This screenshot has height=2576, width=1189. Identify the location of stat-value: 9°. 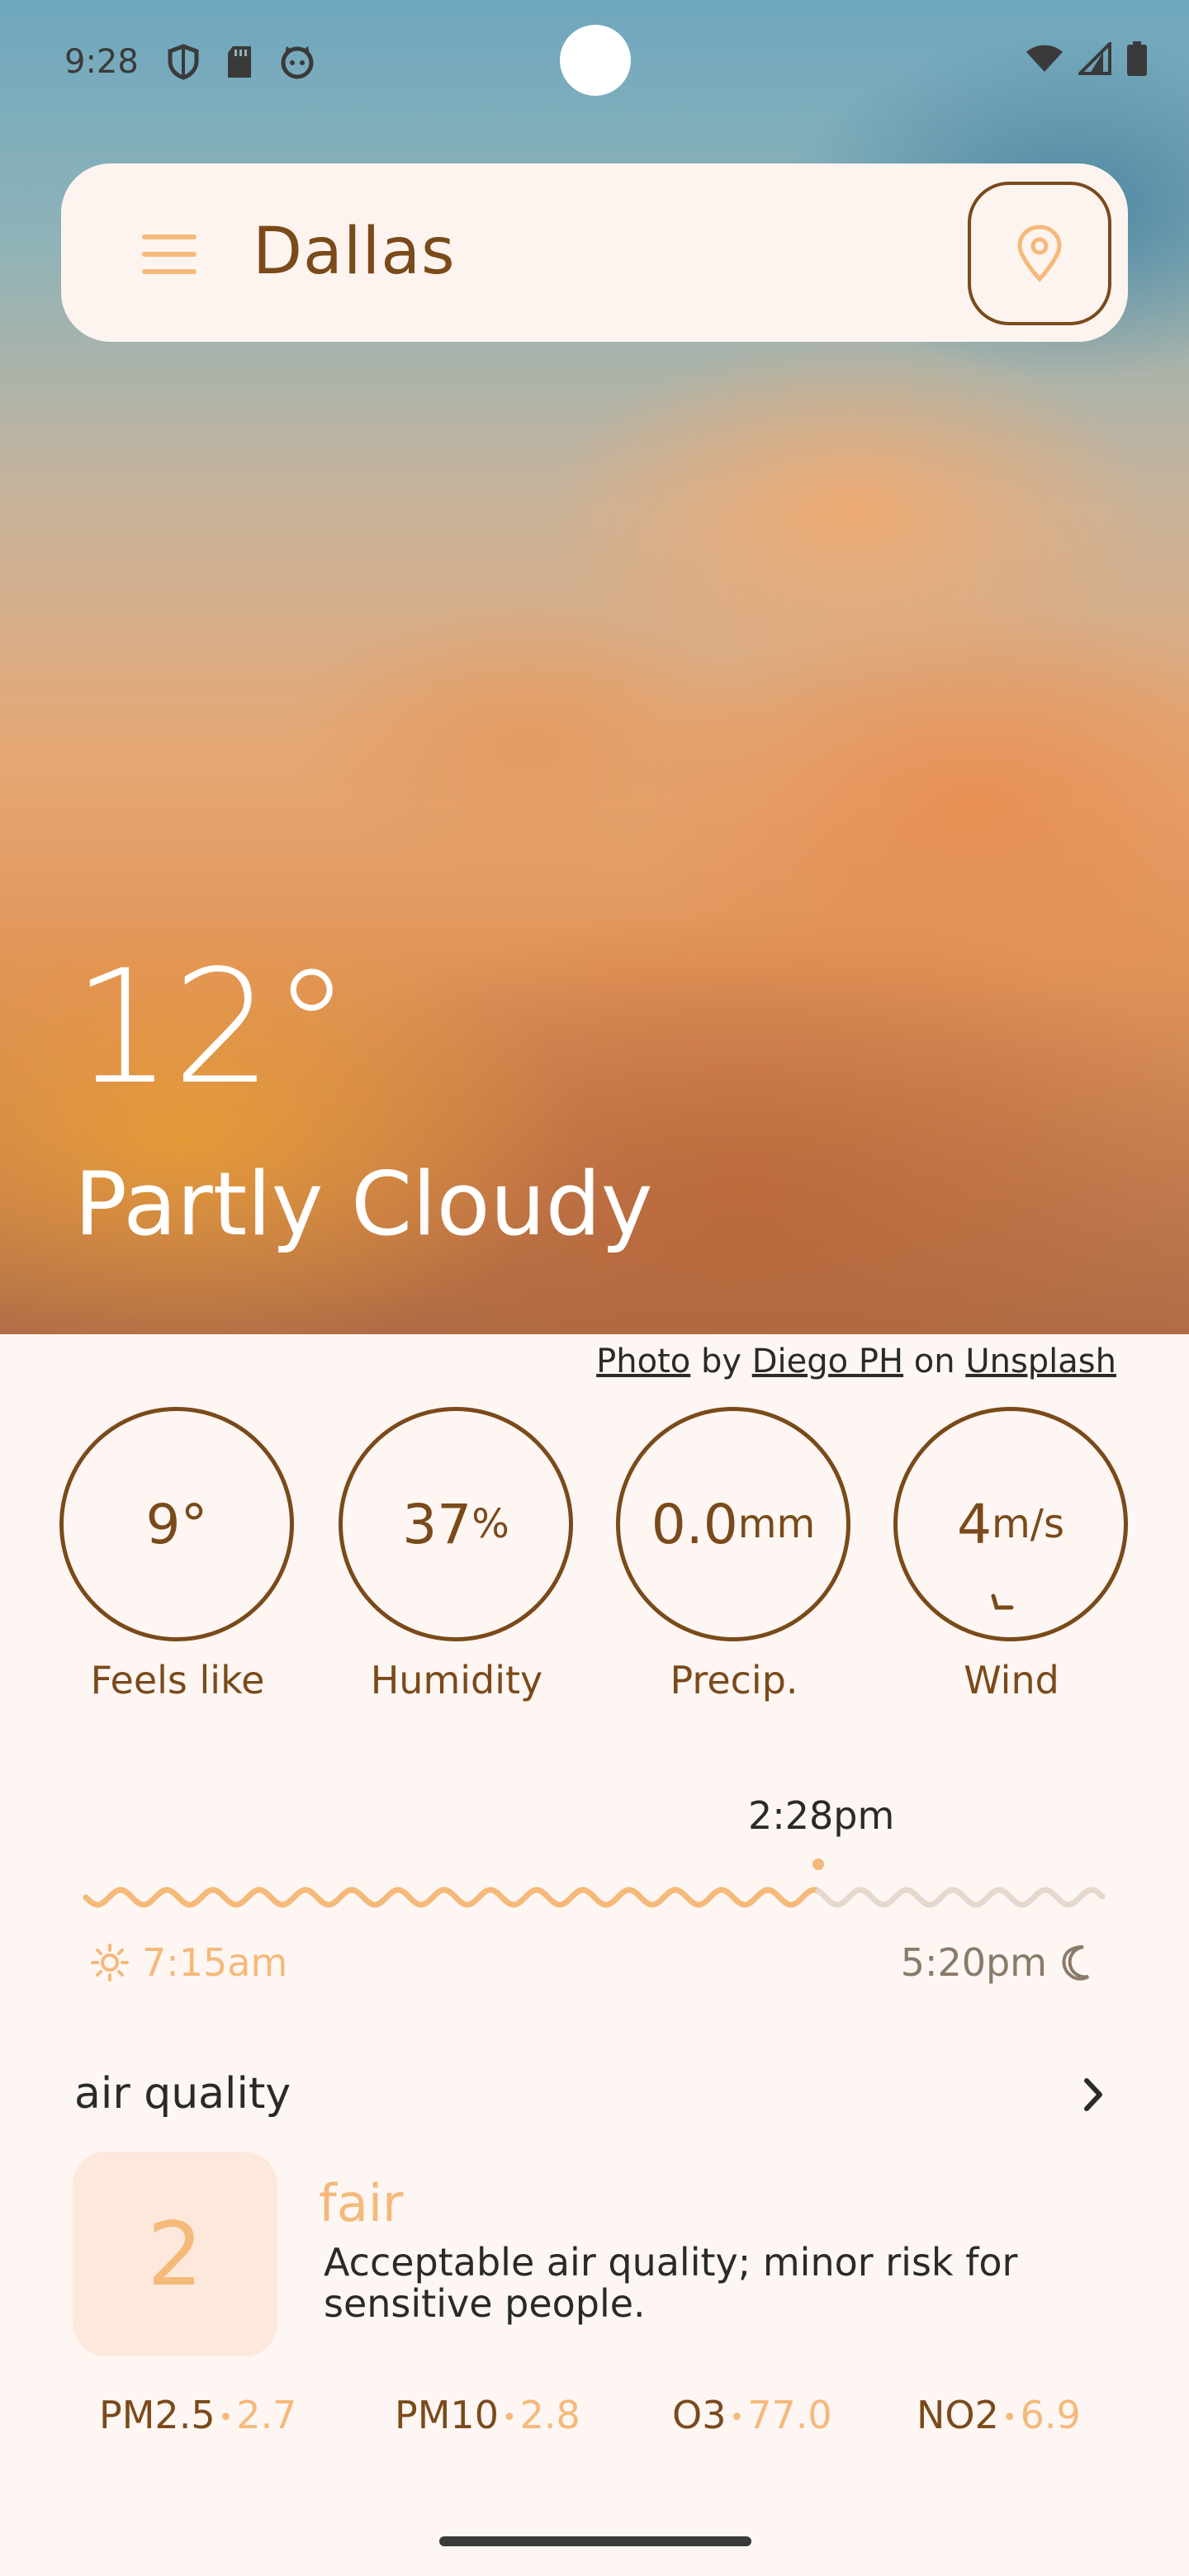
(176, 1524).